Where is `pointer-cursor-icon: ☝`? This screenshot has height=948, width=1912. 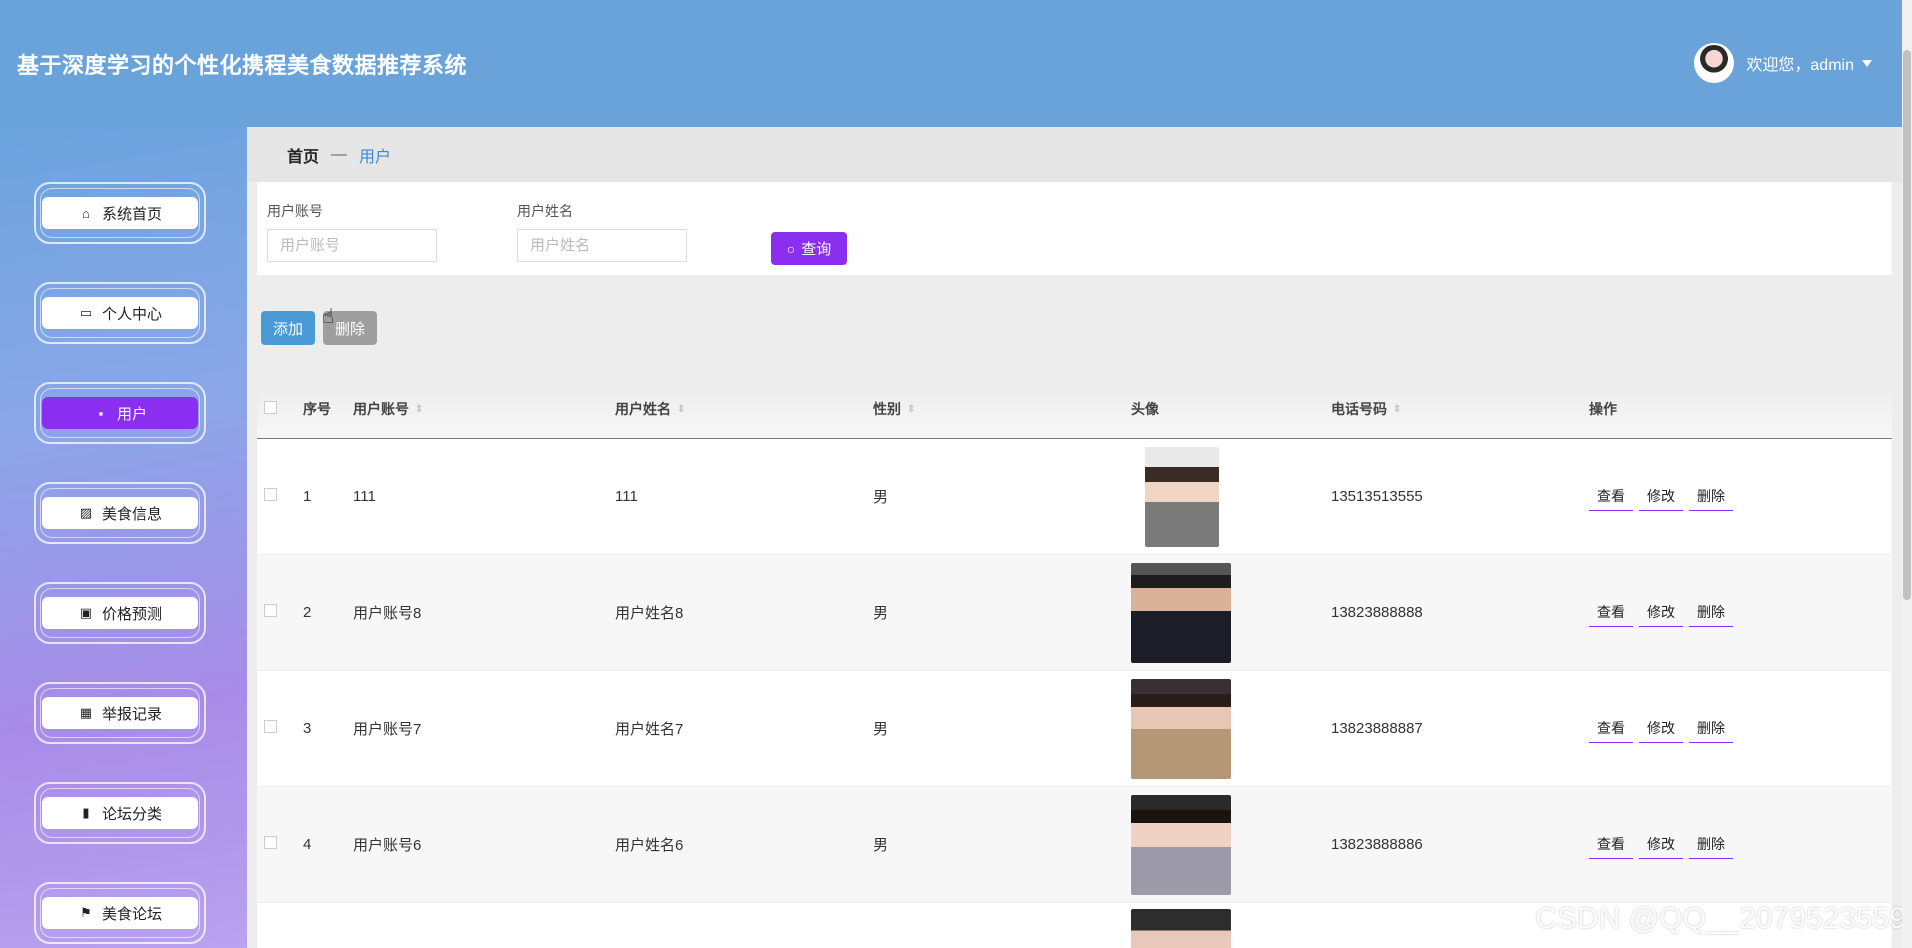 pointer-cursor-icon: ☝ is located at coordinates (328, 317).